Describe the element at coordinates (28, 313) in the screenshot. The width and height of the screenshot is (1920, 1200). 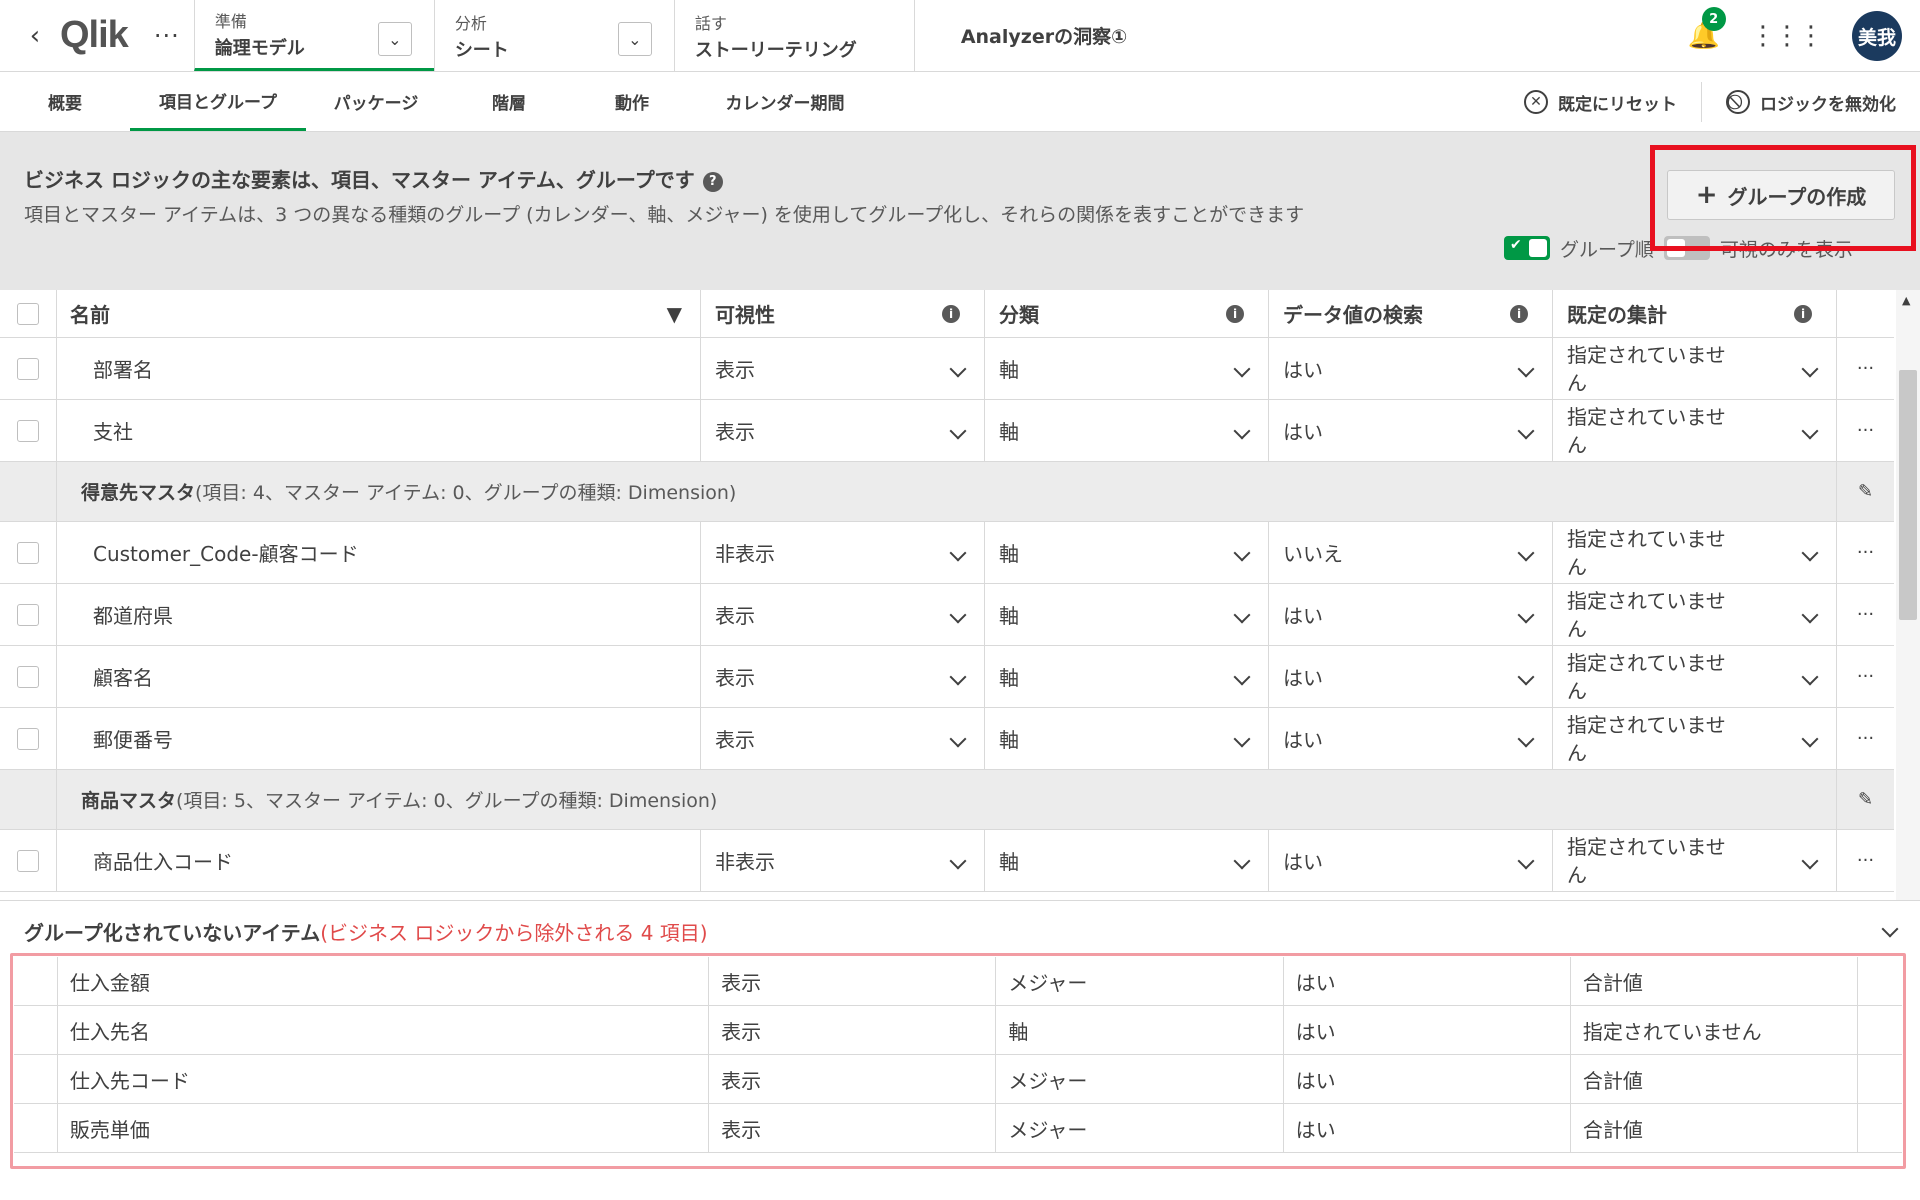
I see `select-all-checkbox` at that location.